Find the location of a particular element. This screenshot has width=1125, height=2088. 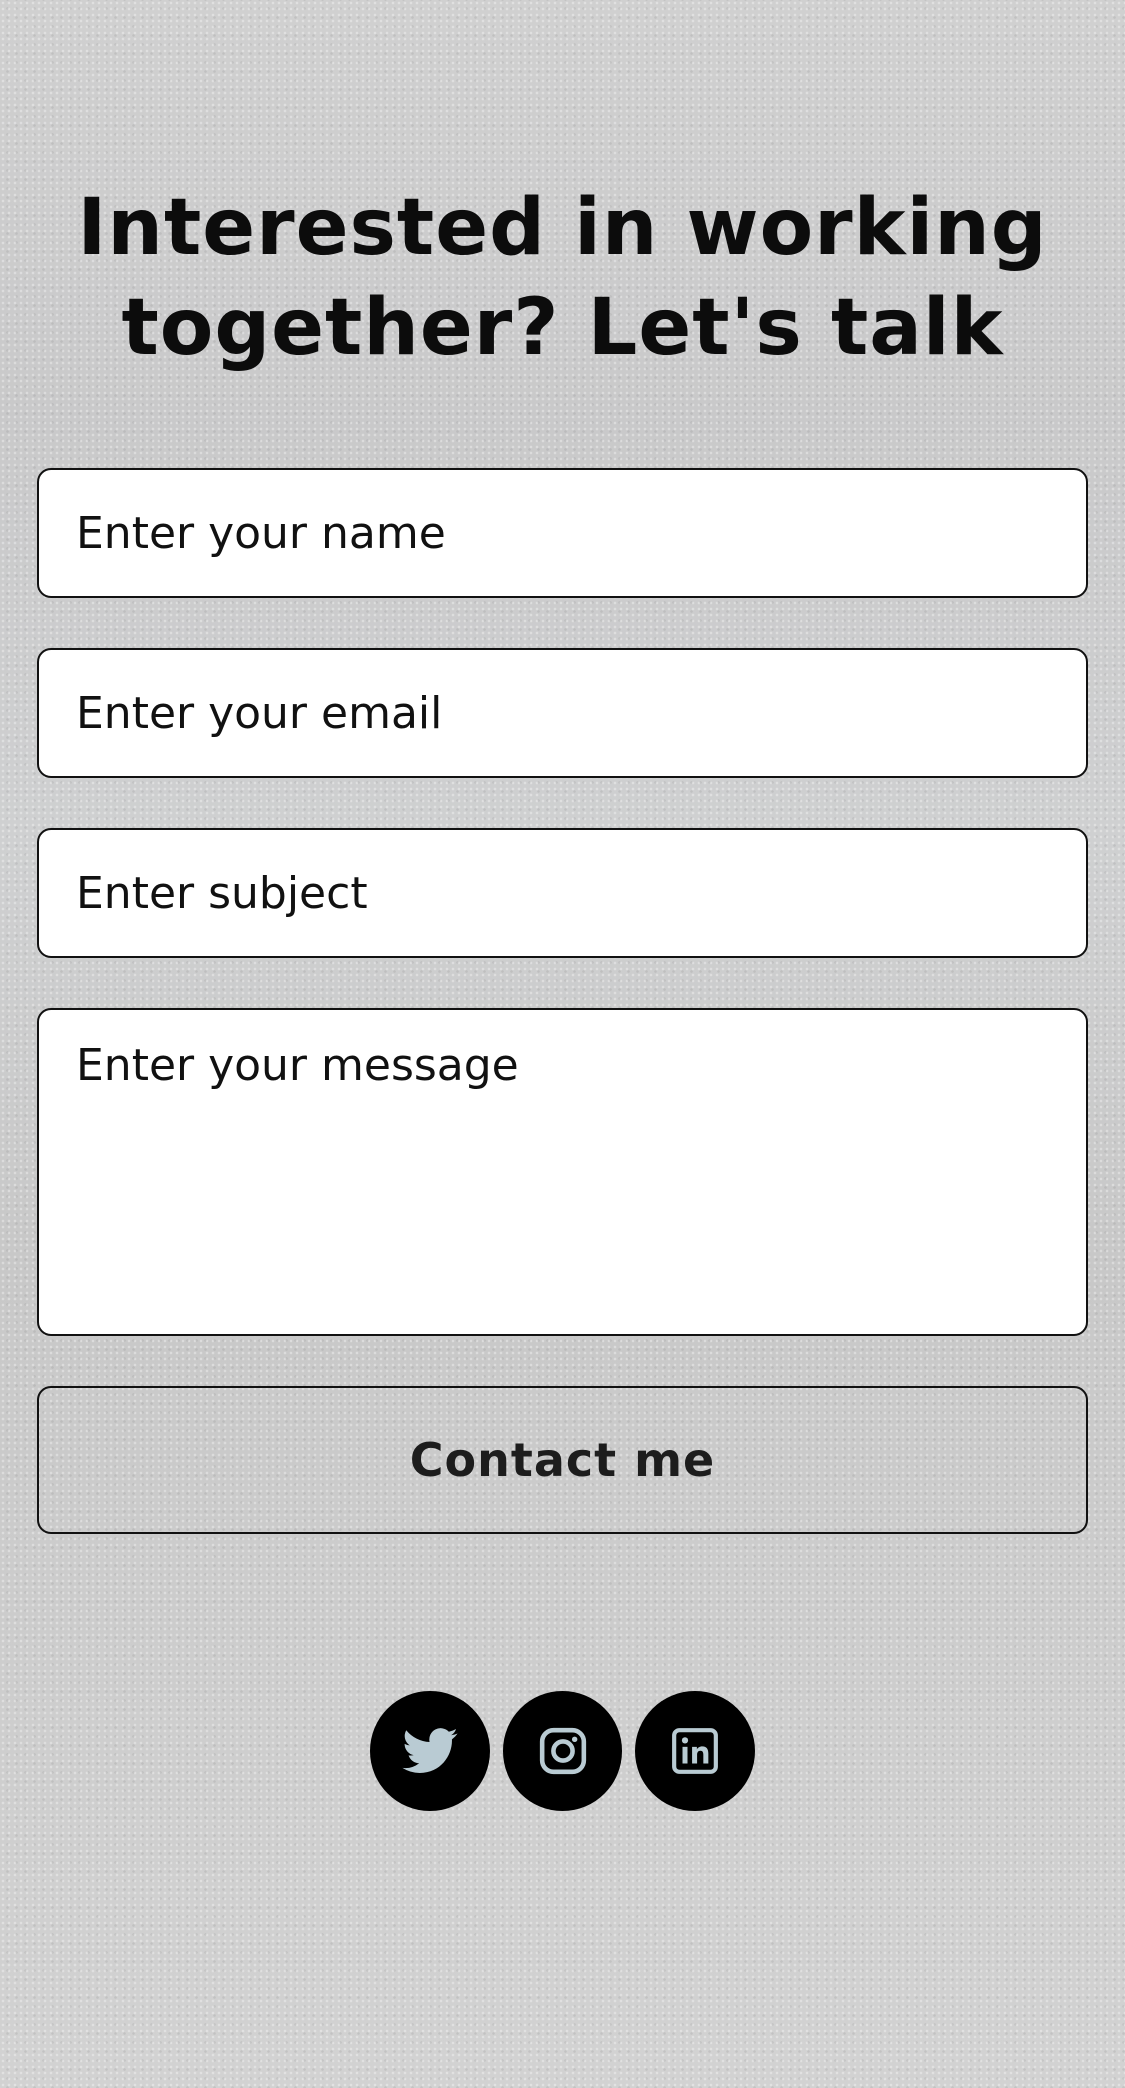

contact-me-button: Contact me is located at coordinates (562, 1460).